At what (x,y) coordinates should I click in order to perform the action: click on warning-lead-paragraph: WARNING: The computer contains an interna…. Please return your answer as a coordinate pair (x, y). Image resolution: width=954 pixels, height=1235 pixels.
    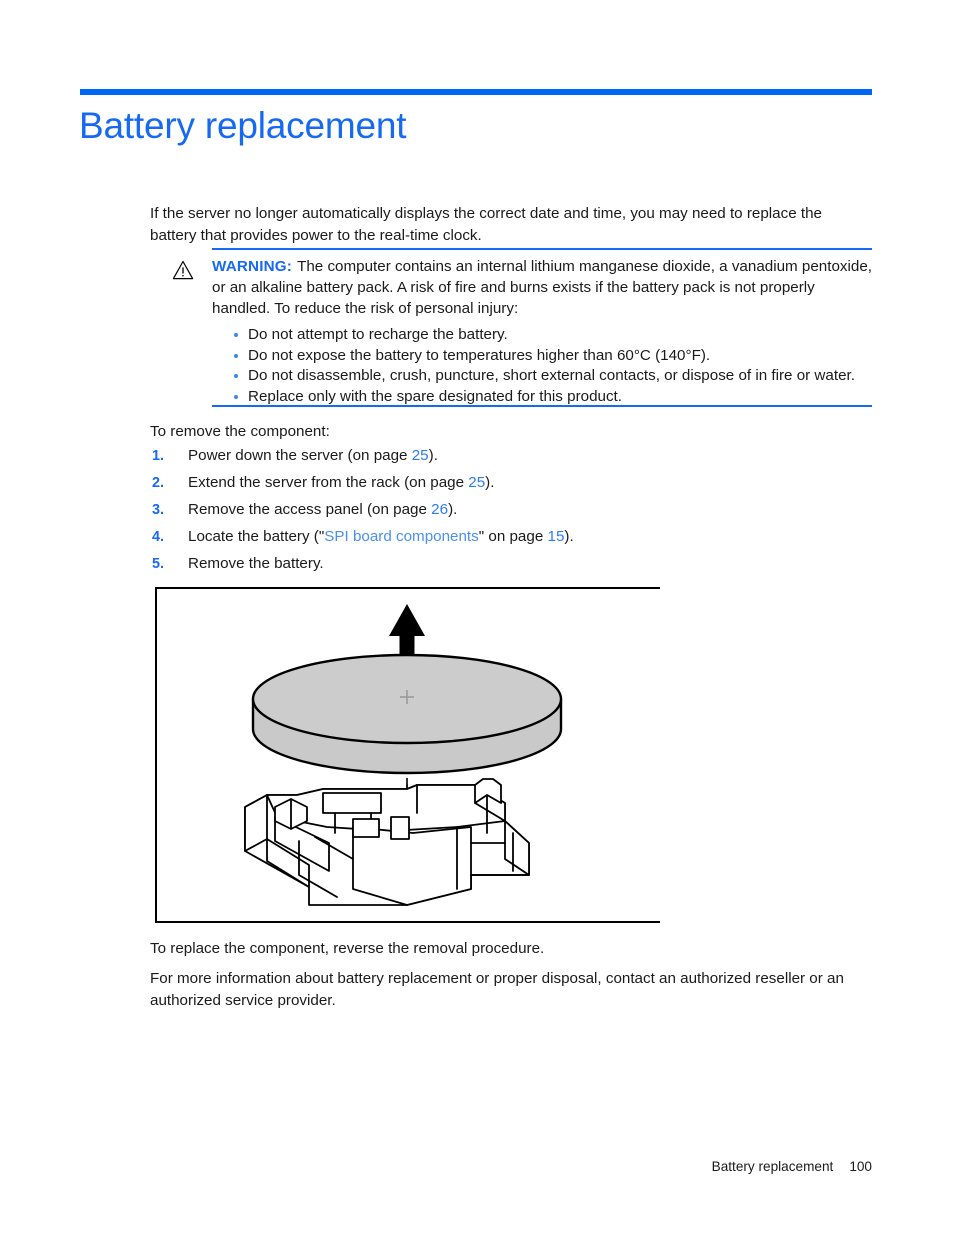
    Looking at the image, I should click on (542, 287).